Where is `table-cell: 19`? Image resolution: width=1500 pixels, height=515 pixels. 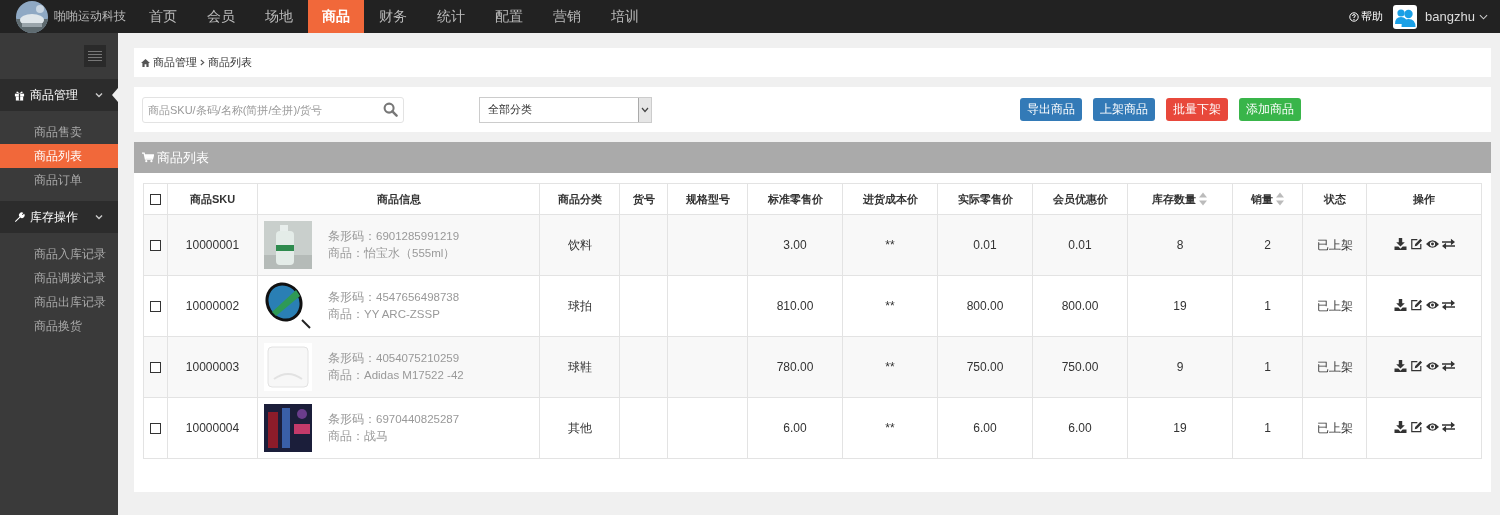
table-cell: 19 is located at coordinates (1180, 306).